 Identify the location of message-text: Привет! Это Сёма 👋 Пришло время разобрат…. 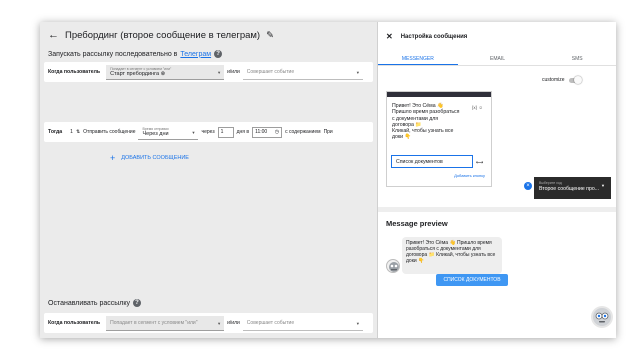
(430, 122).